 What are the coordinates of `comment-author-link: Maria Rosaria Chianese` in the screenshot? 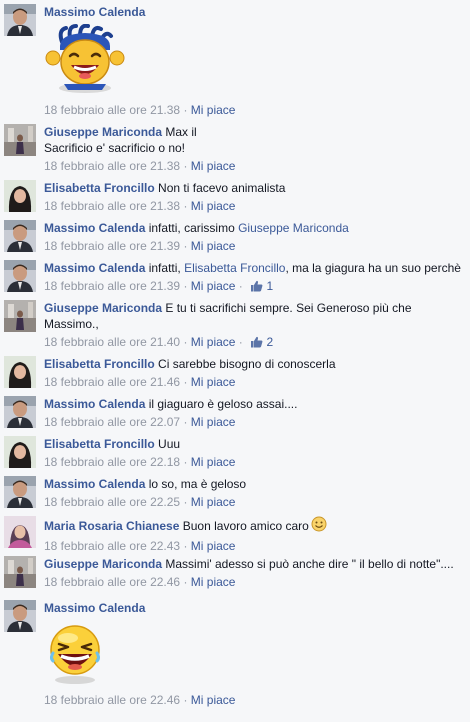 It's located at (111, 526).